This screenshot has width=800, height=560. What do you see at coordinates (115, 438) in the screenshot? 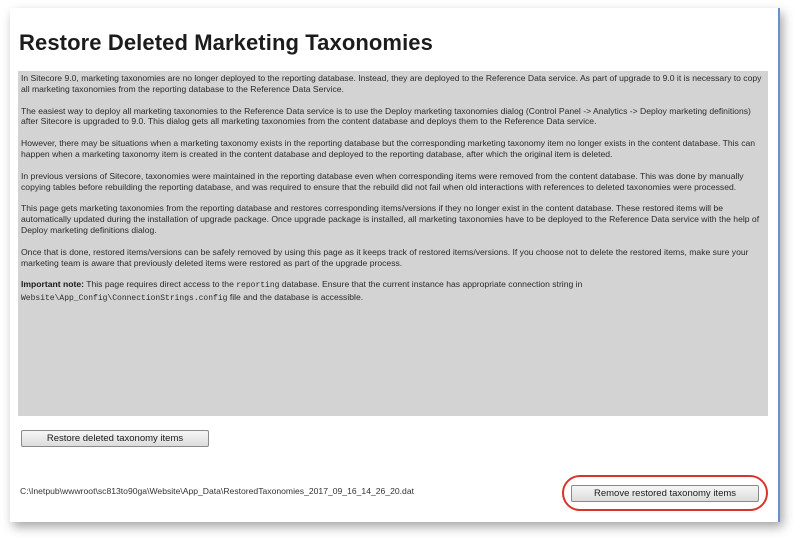
I see `restore-taxonomy-items-button: Restore deleted taxonomy items` at bounding box center [115, 438].